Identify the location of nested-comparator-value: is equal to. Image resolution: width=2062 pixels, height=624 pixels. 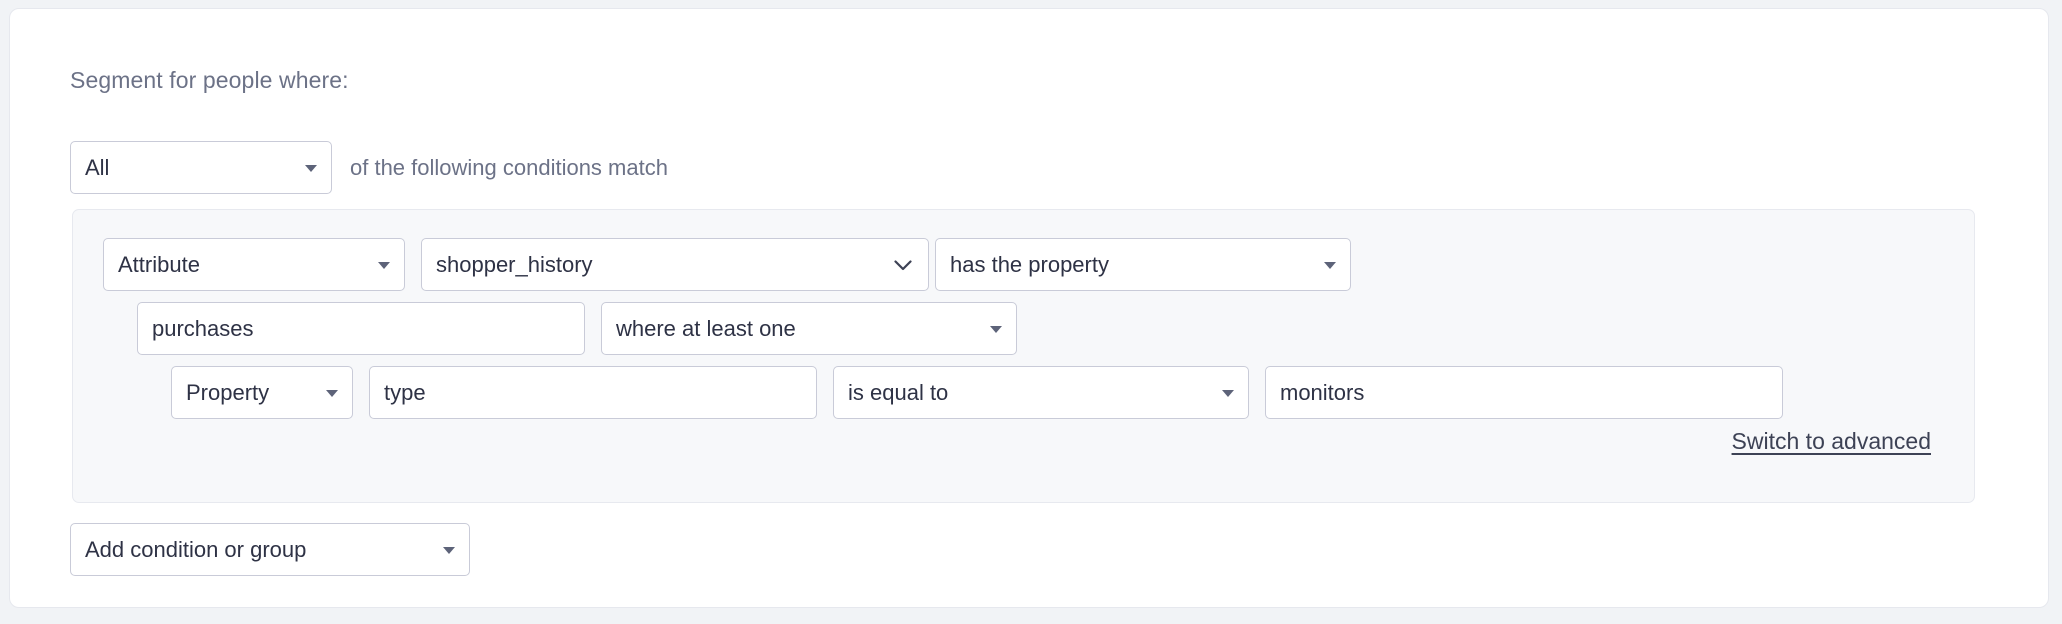
(898, 392).